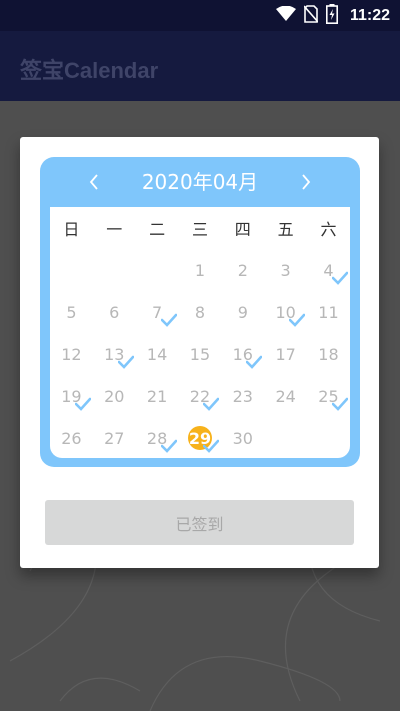  I want to click on day-cell: 24, so click(285, 396).